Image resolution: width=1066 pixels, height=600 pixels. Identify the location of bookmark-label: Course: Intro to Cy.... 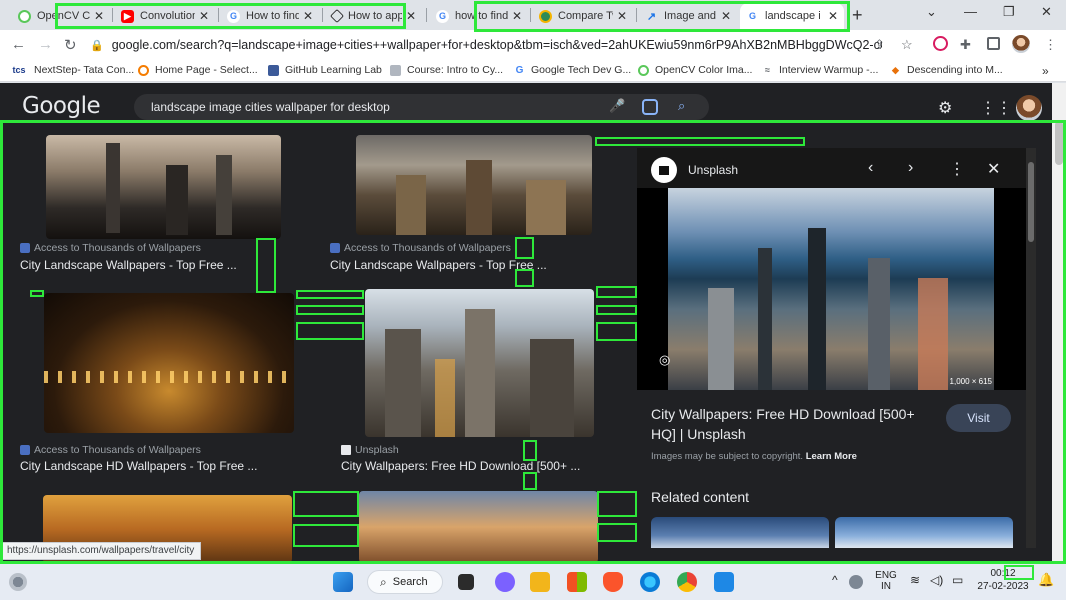
(455, 70).